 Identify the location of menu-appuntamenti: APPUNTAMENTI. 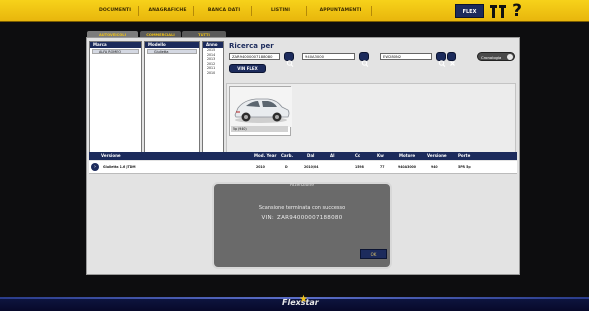
(341, 11).